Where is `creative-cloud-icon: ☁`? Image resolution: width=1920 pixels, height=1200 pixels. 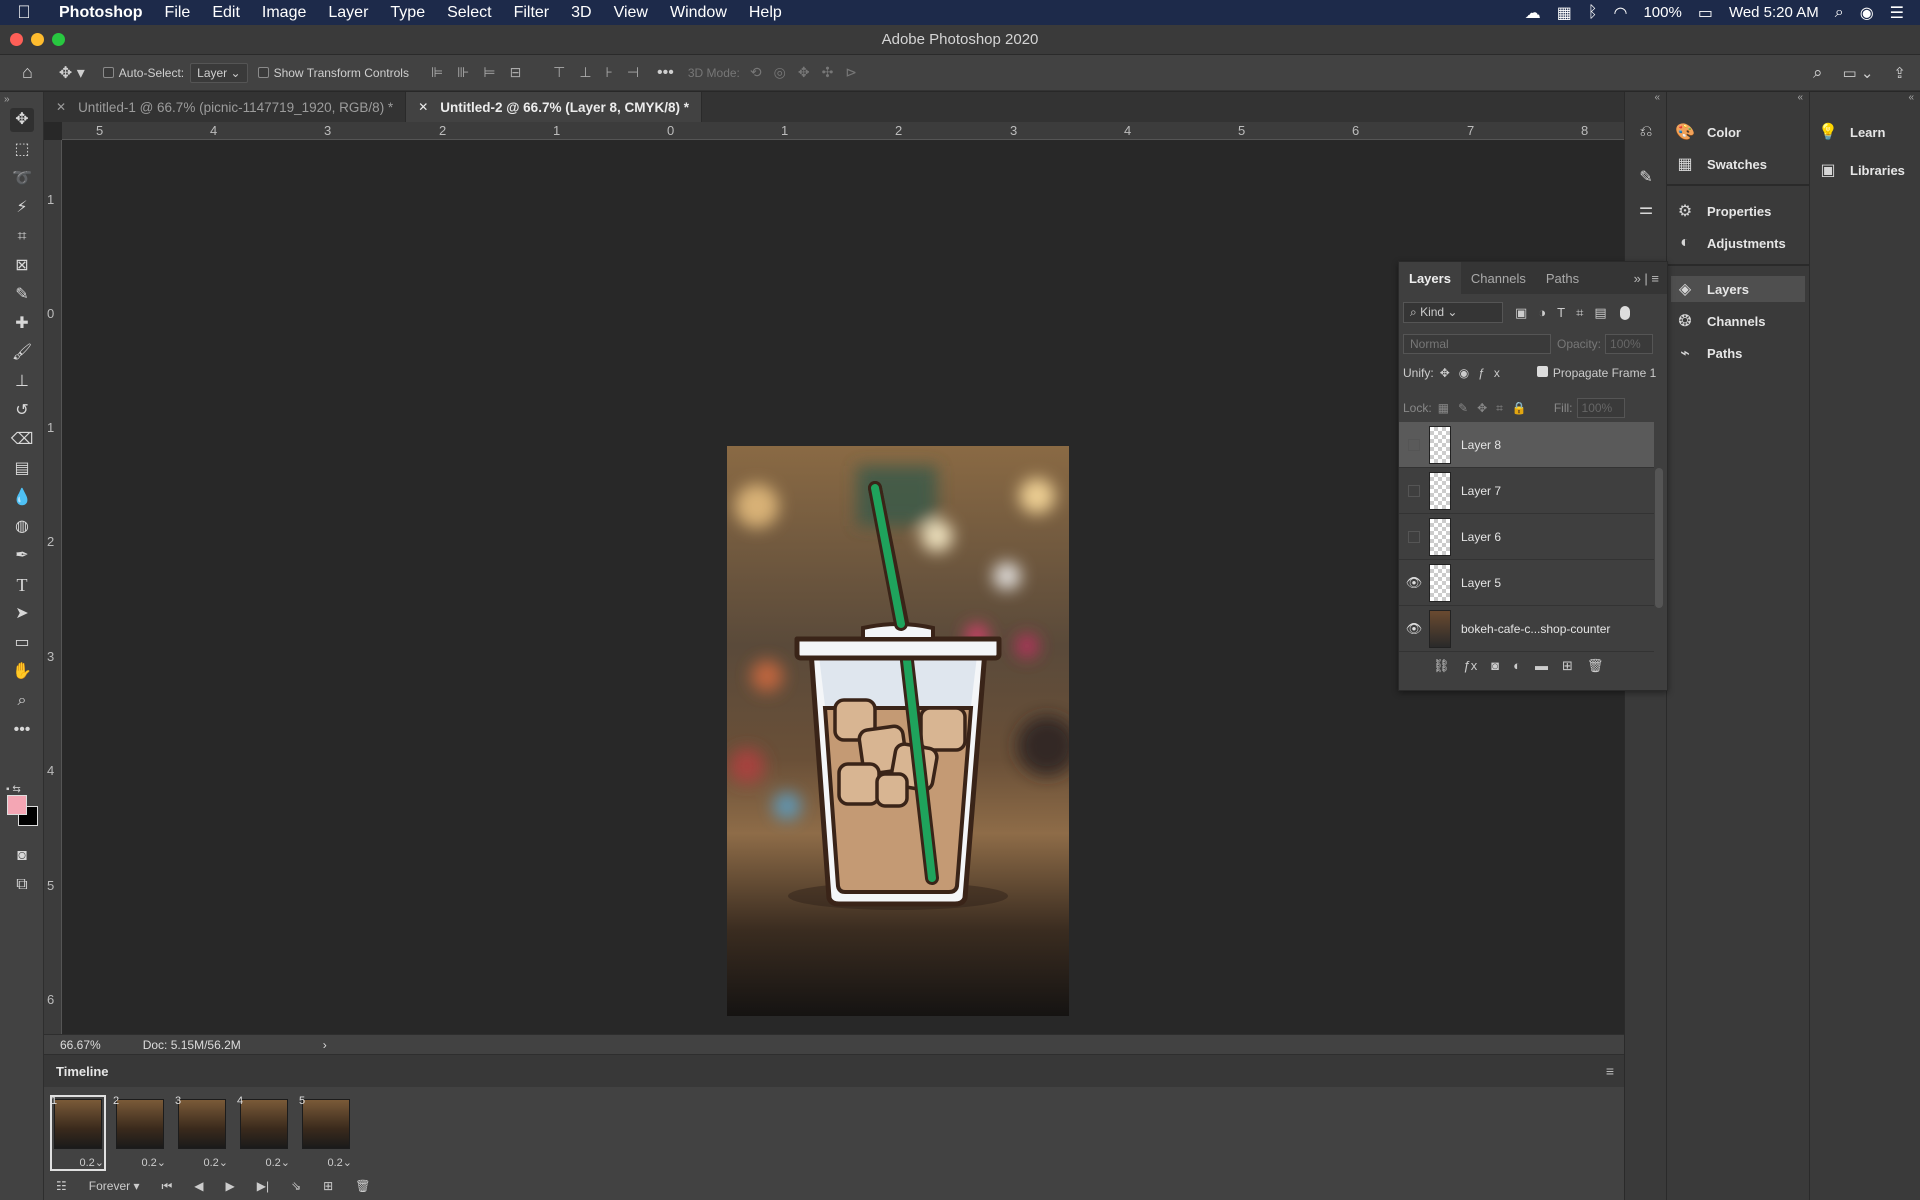
creative-cloud-icon: ☁ is located at coordinates (1533, 13).